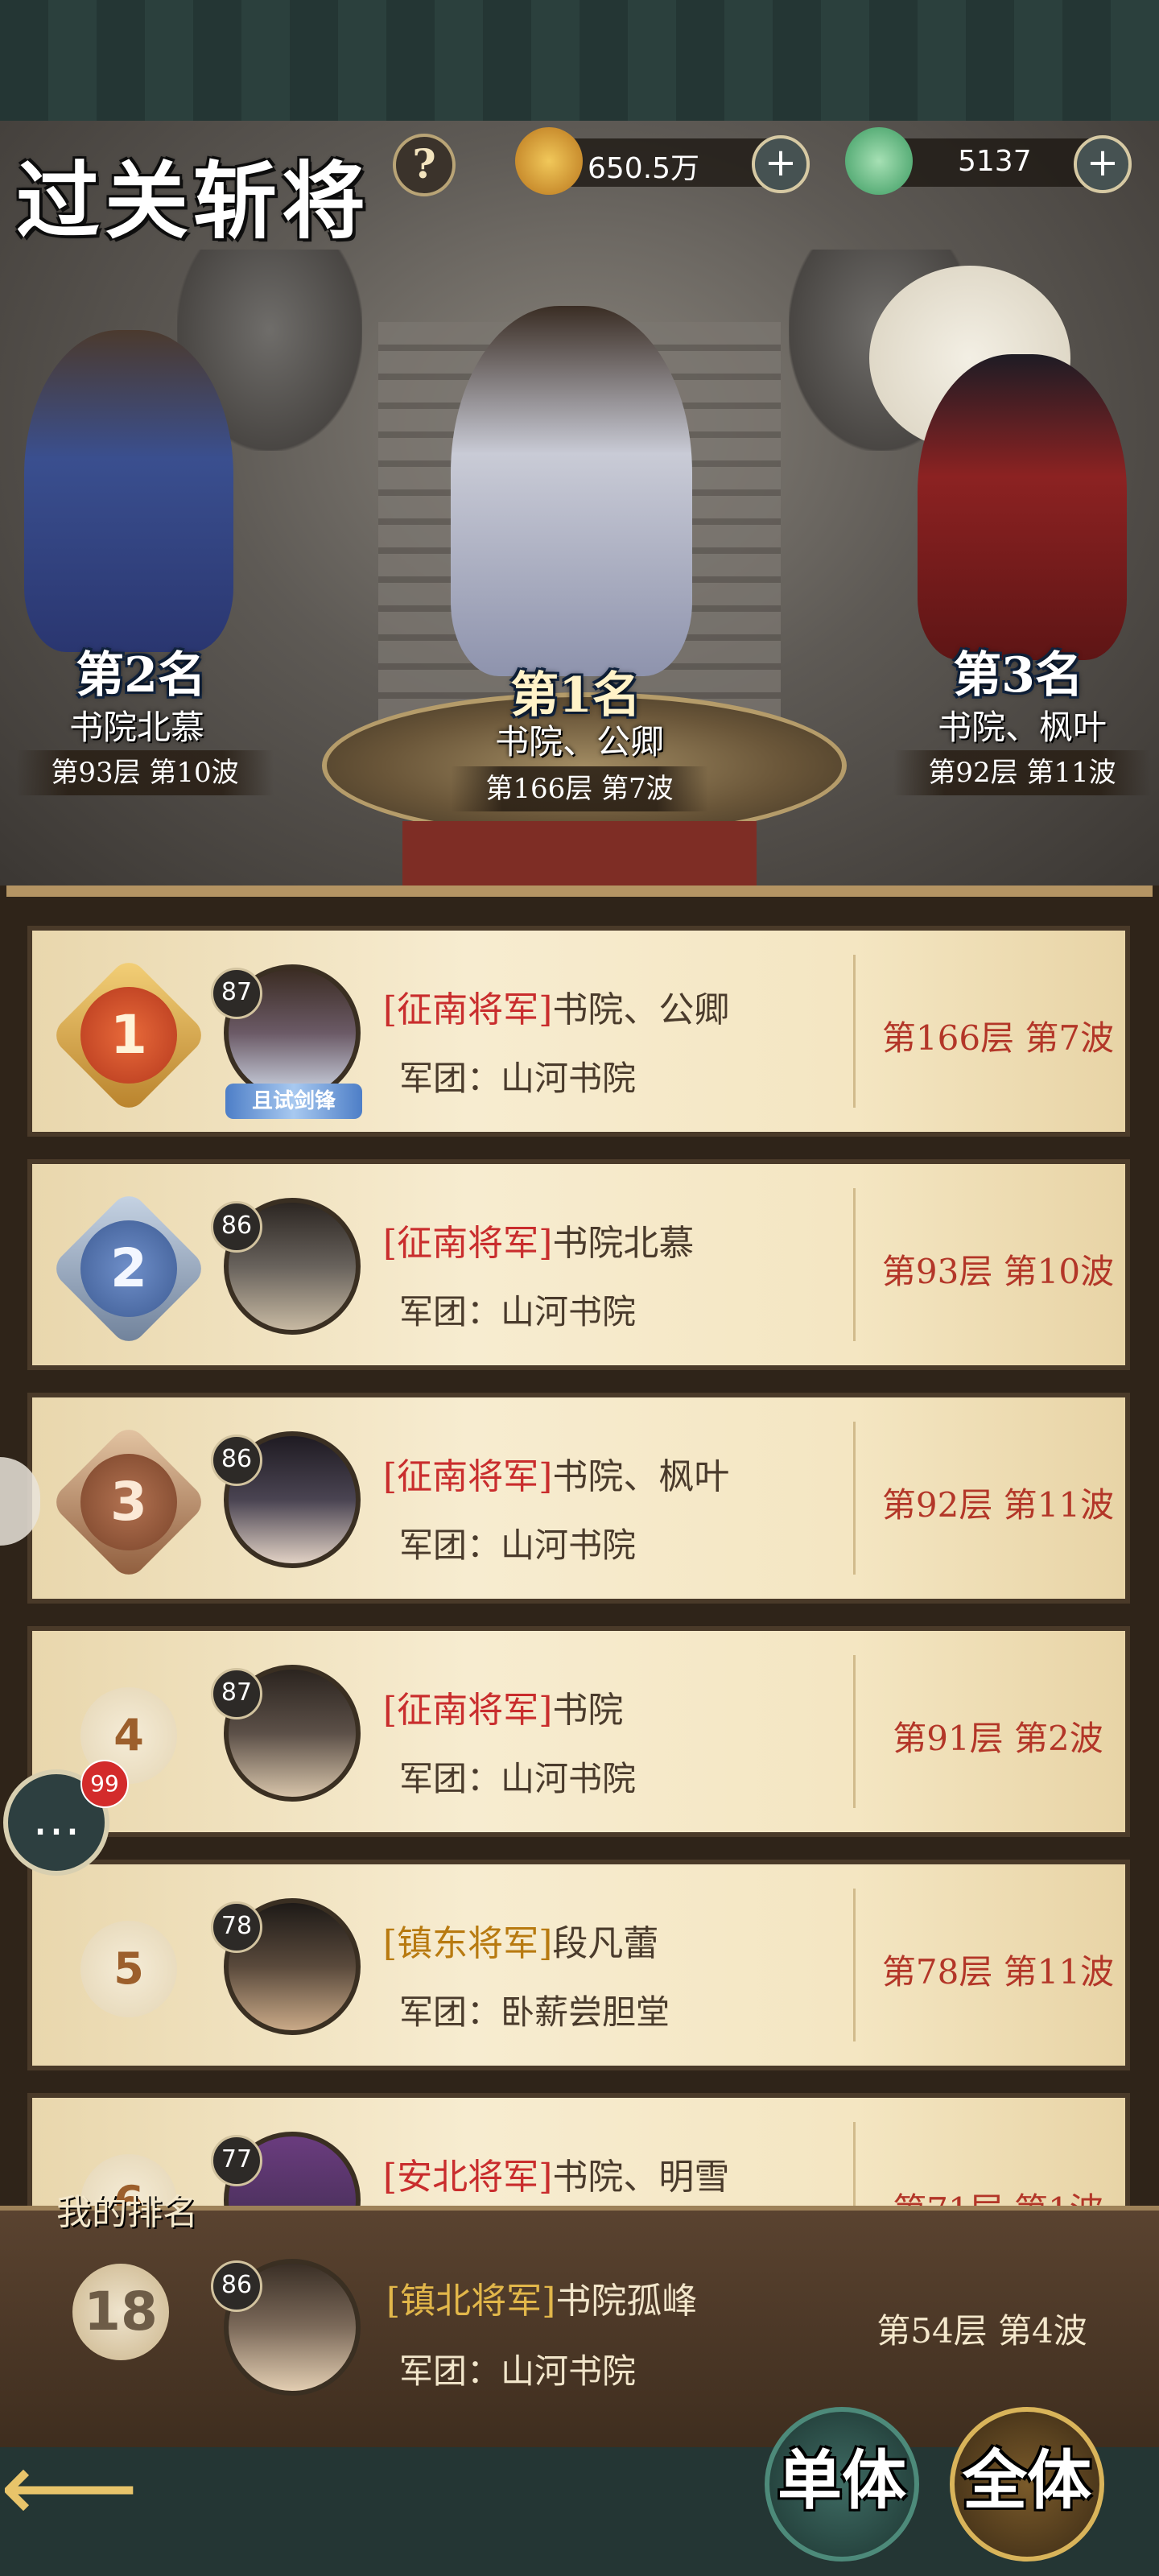 This screenshot has height=2576, width=1159. I want to click on player-title: [征南将军]书院北慕, so click(538, 1239).